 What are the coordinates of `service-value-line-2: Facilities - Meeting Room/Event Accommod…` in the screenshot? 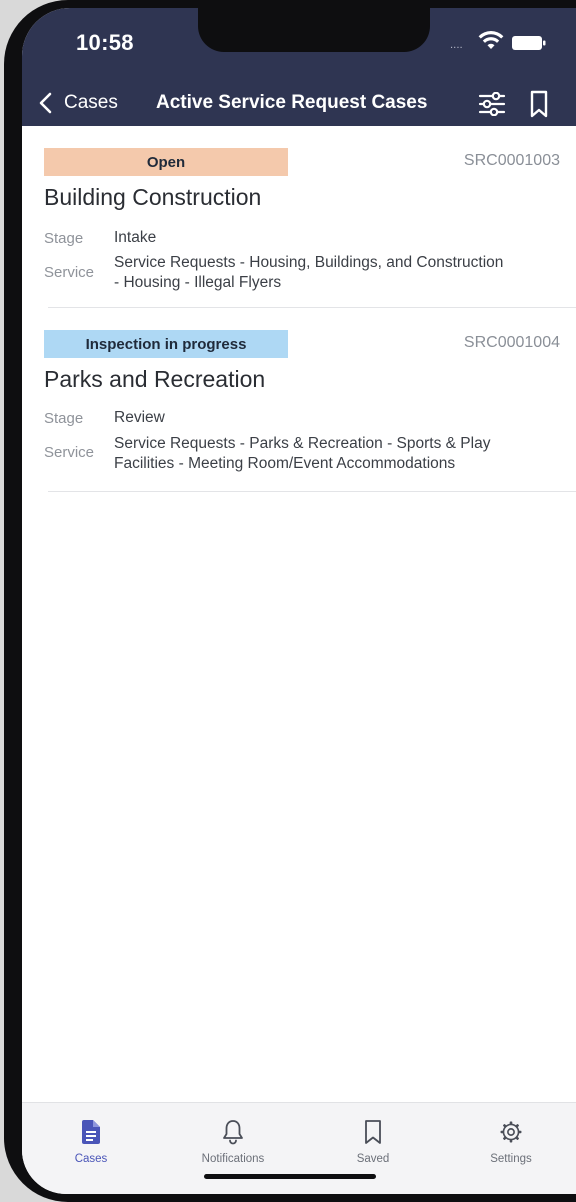 It's located at (285, 463).